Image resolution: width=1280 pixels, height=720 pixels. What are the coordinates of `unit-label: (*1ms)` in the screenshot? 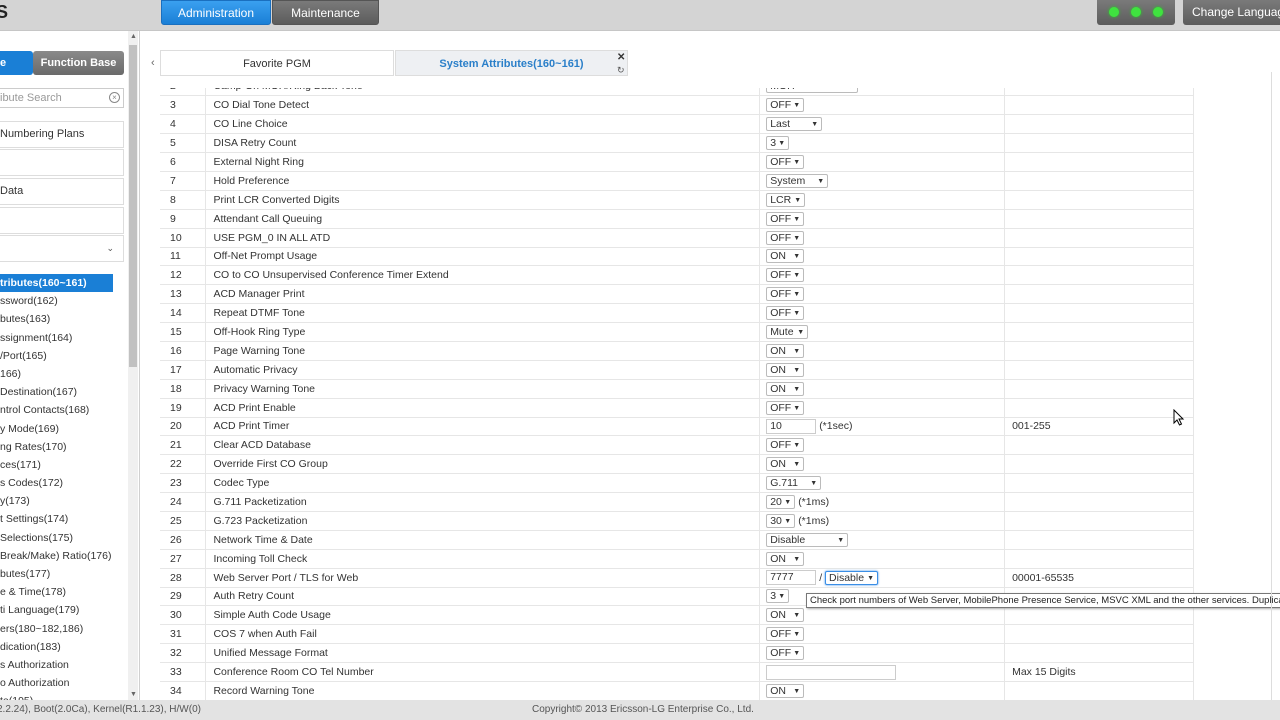 It's located at (814, 502).